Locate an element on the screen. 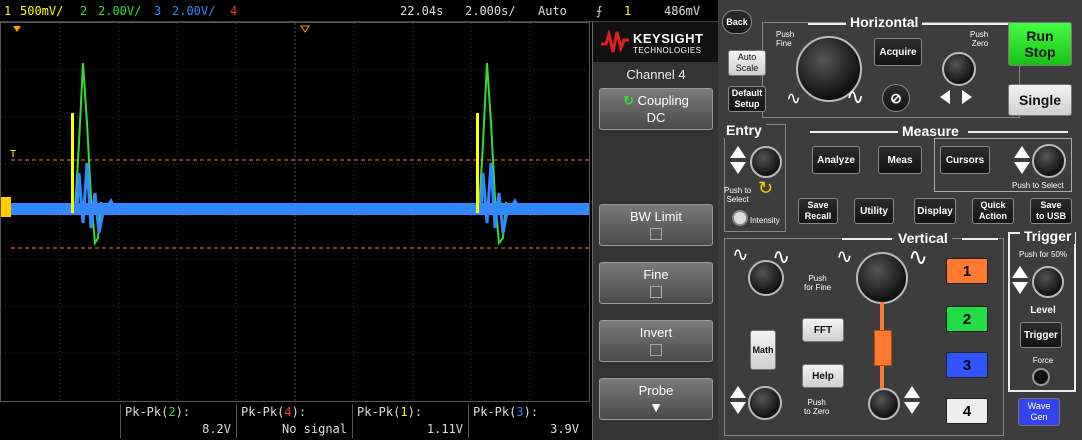  position-up-icon is located at coordinates (912, 392).